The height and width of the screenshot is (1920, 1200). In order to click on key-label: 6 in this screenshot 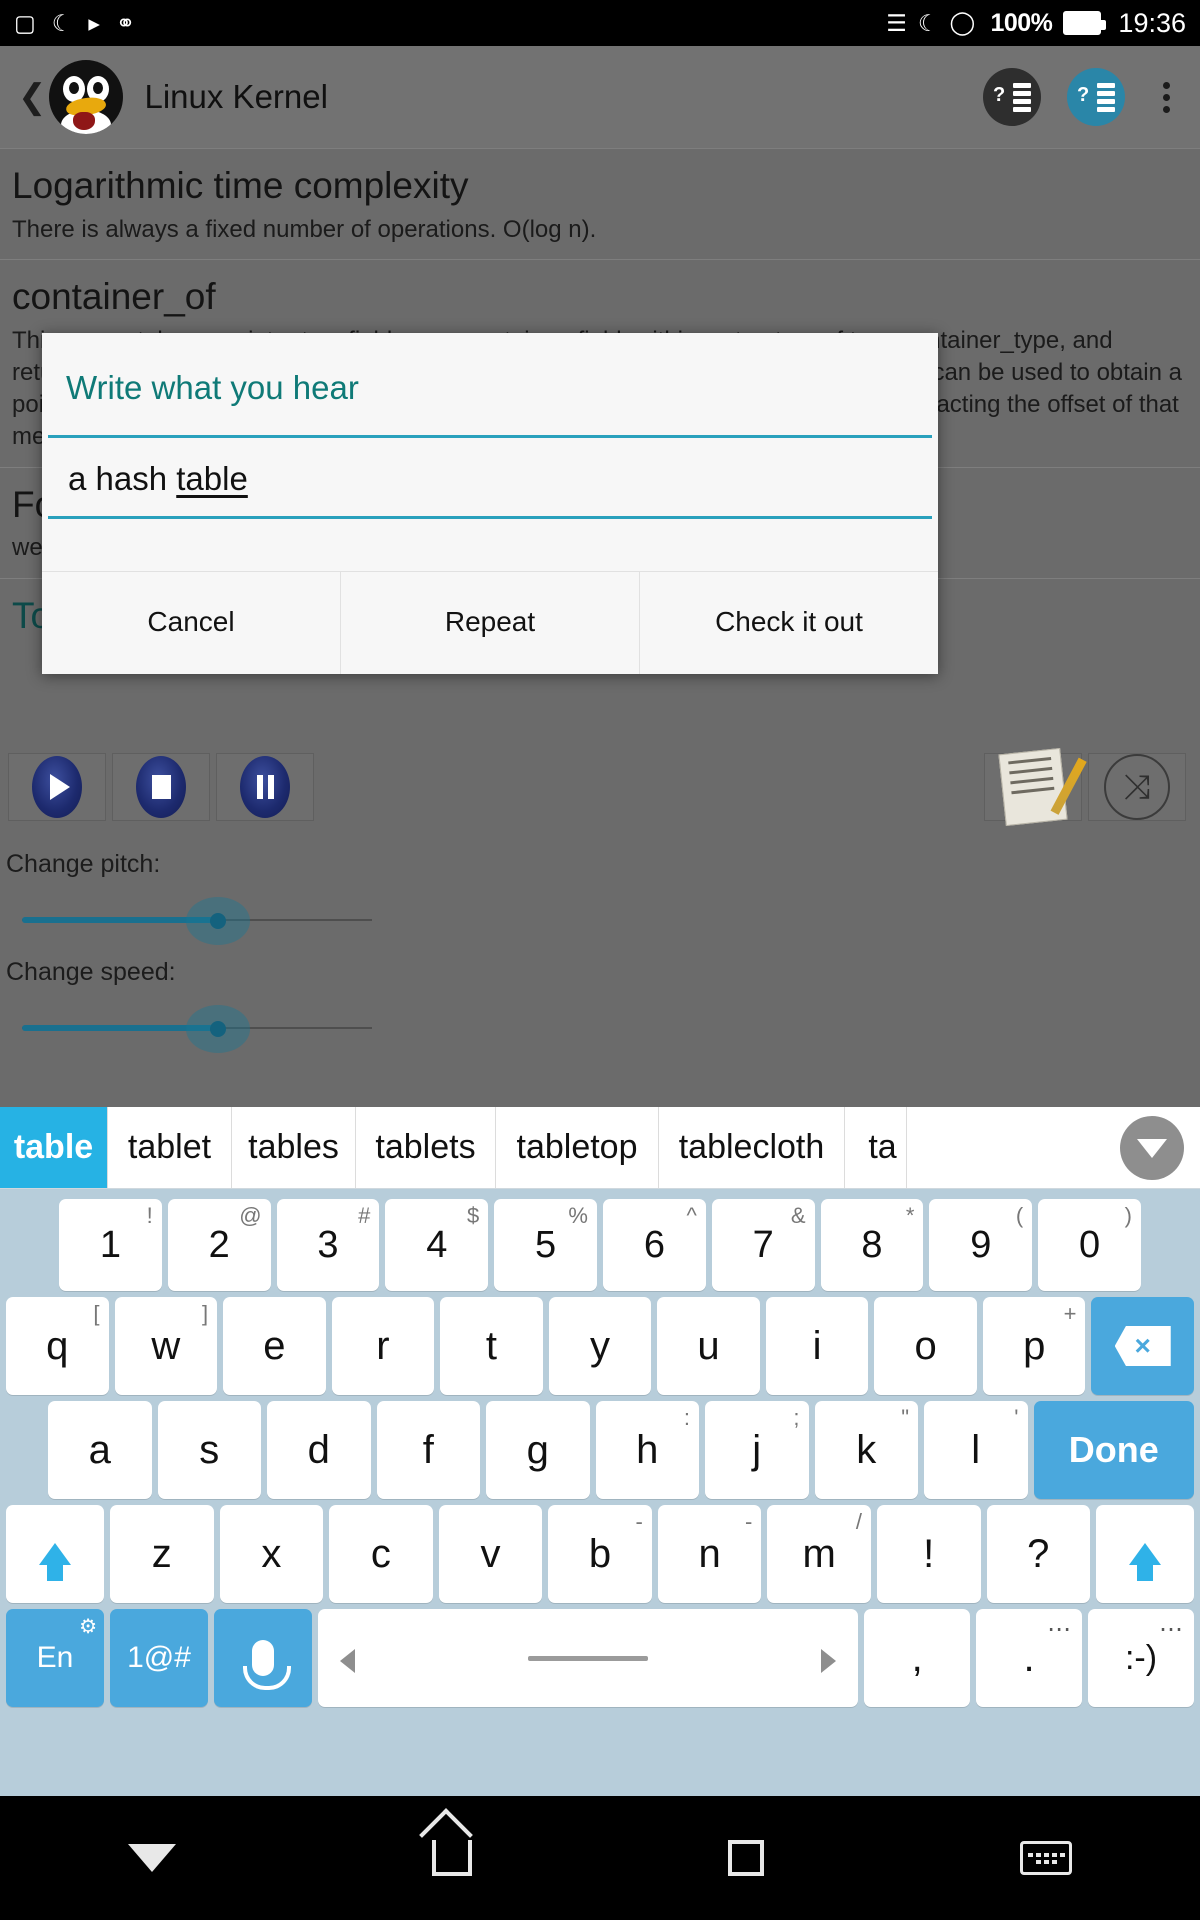, I will do `click(654, 1244)`.